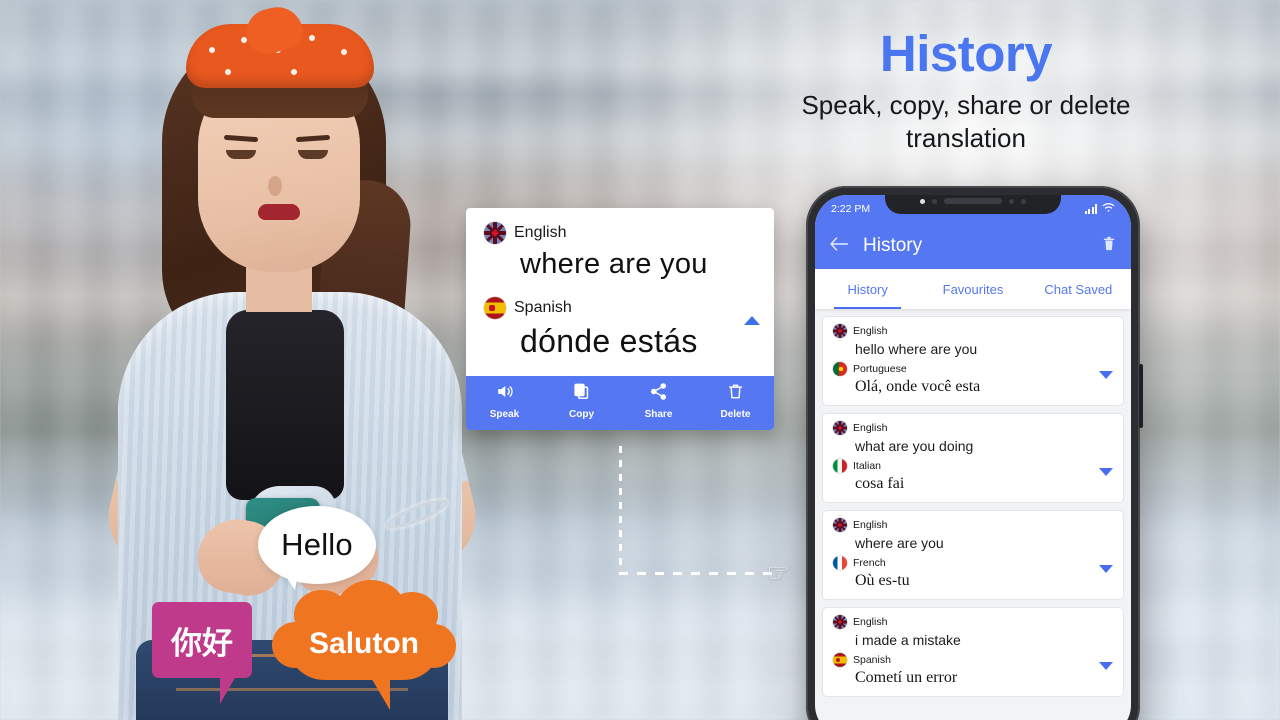  What do you see at coordinates (973, 555) in the screenshot?
I see `history-list-item: English where are you French Où es-tu` at bounding box center [973, 555].